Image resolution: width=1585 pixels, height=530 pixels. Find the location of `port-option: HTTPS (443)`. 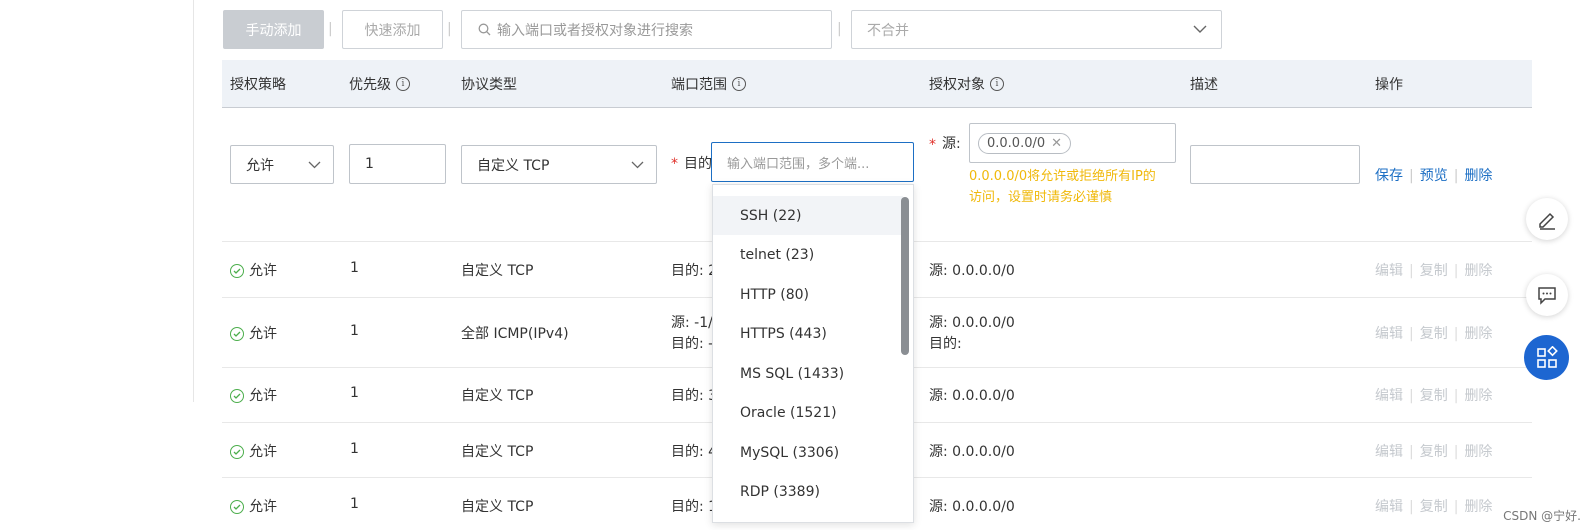

port-option: HTTPS (443) is located at coordinates (808, 333).